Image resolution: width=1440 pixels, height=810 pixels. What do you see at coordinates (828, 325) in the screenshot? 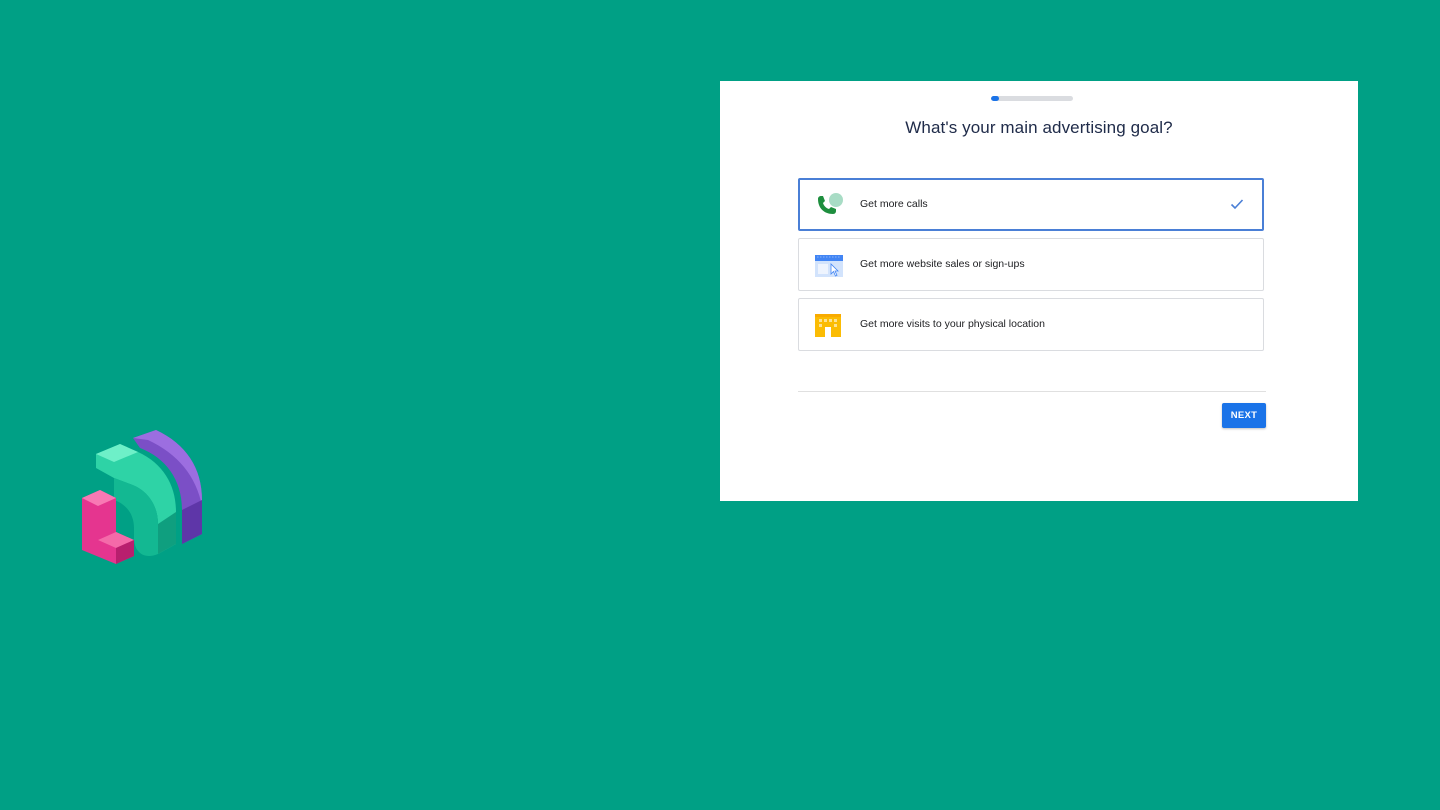
I see `storefront-icon` at bounding box center [828, 325].